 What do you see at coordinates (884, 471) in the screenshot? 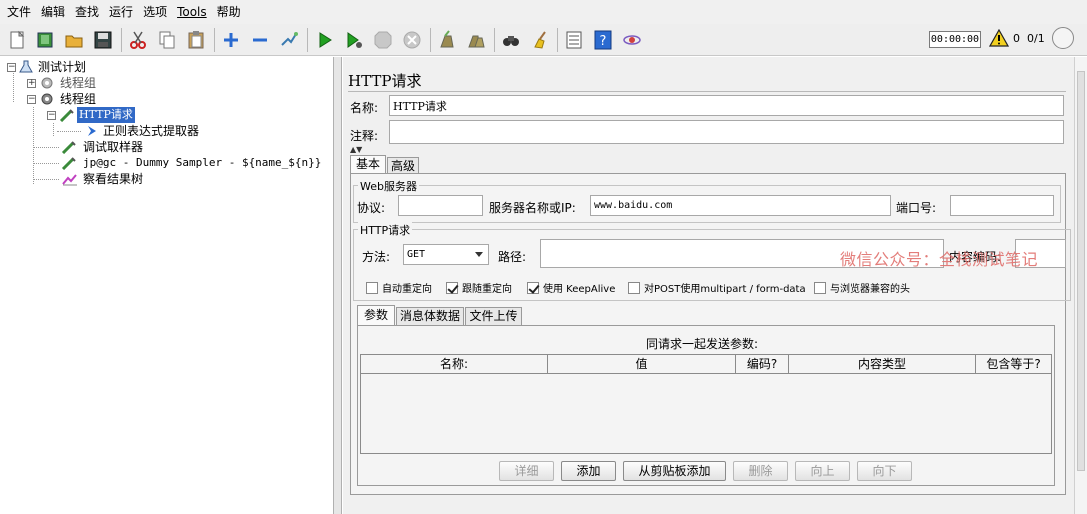
I see `down-button: 向下` at bounding box center [884, 471].